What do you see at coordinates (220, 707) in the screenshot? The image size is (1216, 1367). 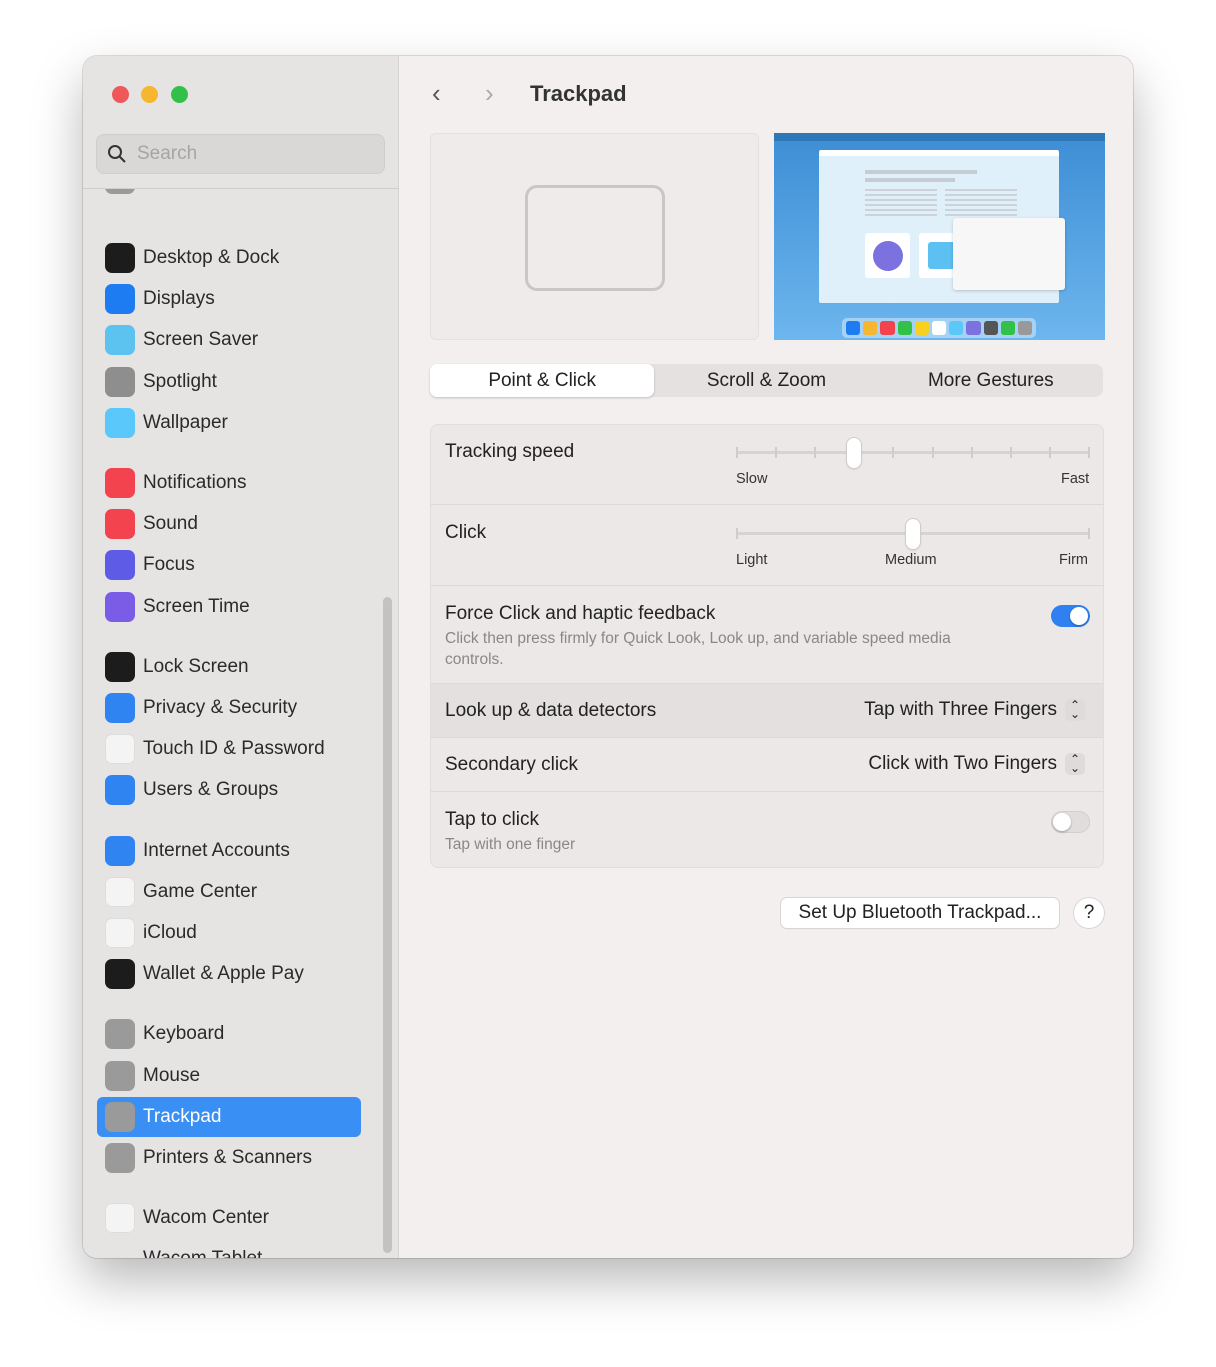 I see `sidebar-item-label: Privacy & Security` at bounding box center [220, 707].